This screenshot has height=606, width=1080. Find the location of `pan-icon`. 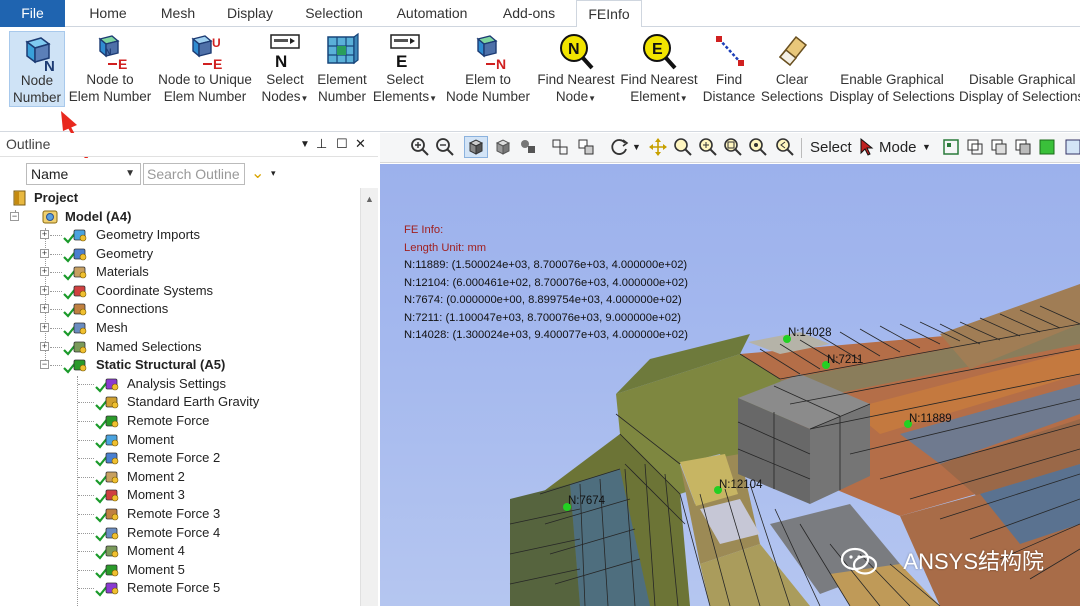

pan-icon is located at coordinates (658, 147).